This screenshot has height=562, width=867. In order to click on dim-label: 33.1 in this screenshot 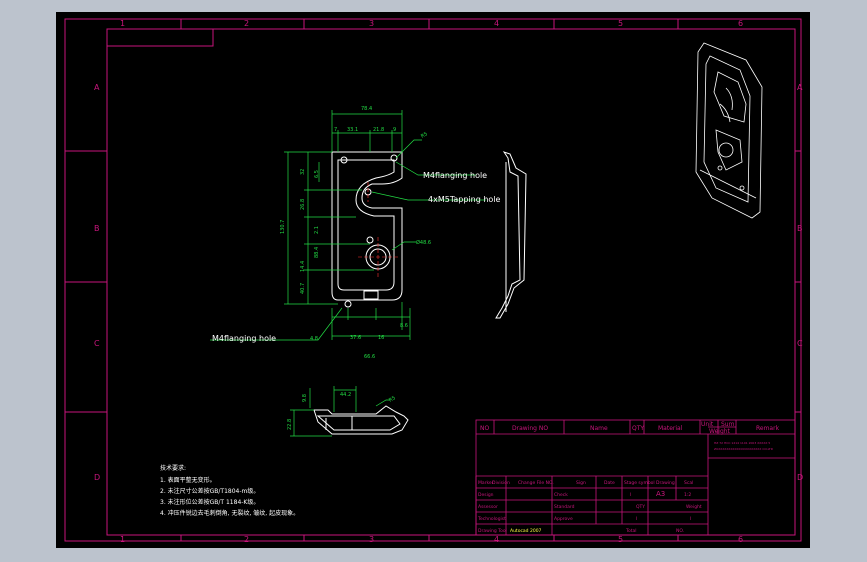, I will do `click(352, 130)`.